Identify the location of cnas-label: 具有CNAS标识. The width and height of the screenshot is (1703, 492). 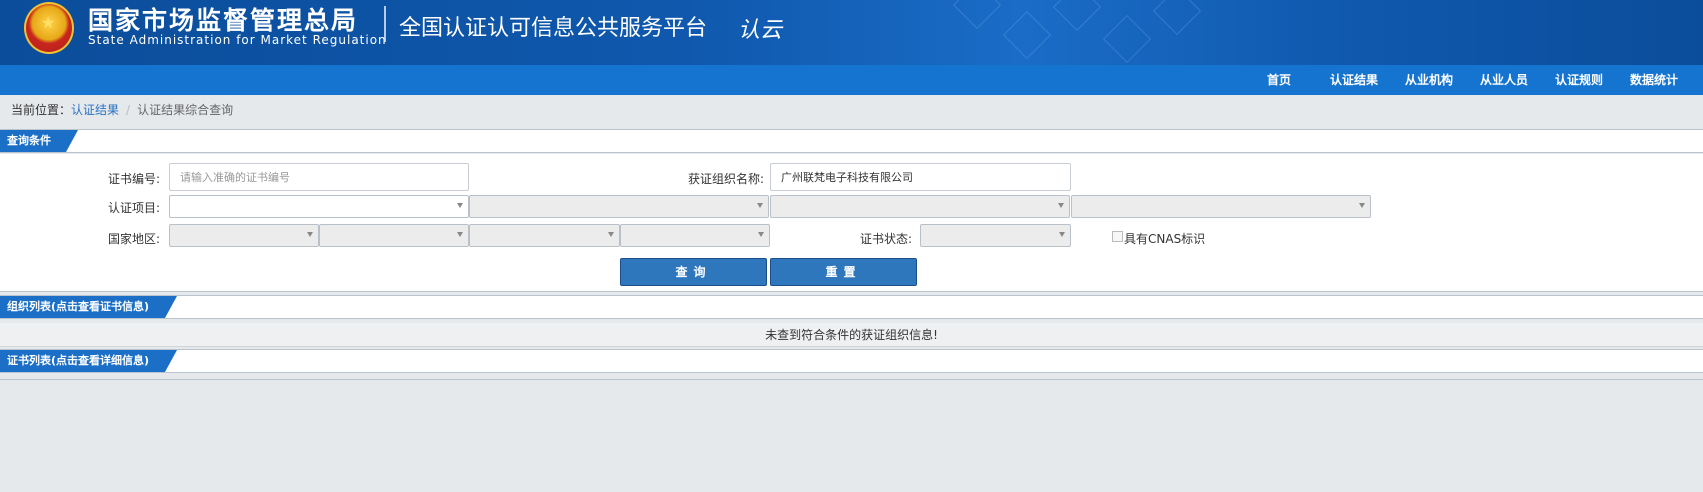
(1165, 239).